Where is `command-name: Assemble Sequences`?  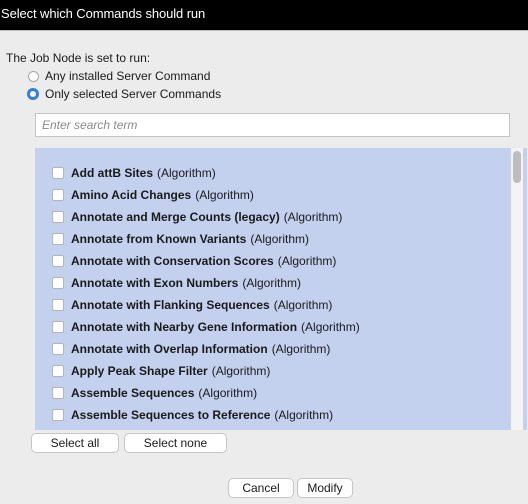
command-name: Assemble Sequences is located at coordinates (133, 393).